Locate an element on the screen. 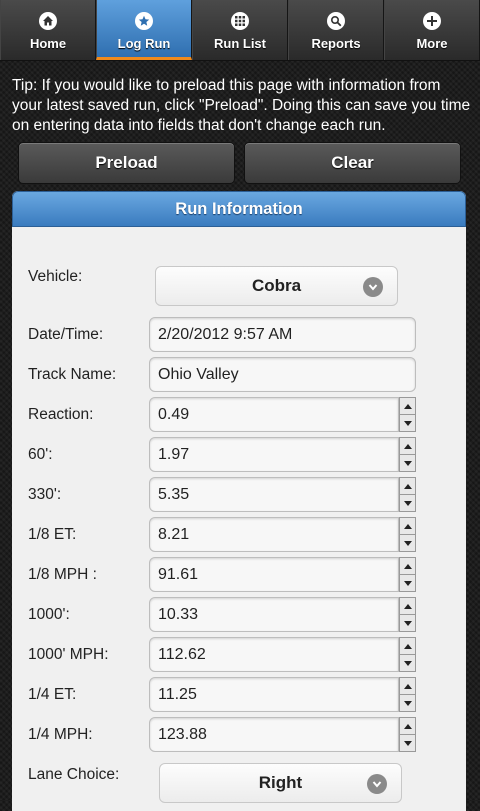 This screenshot has height=811, width=480. vehicle-select: Cobra is located at coordinates (276, 286).